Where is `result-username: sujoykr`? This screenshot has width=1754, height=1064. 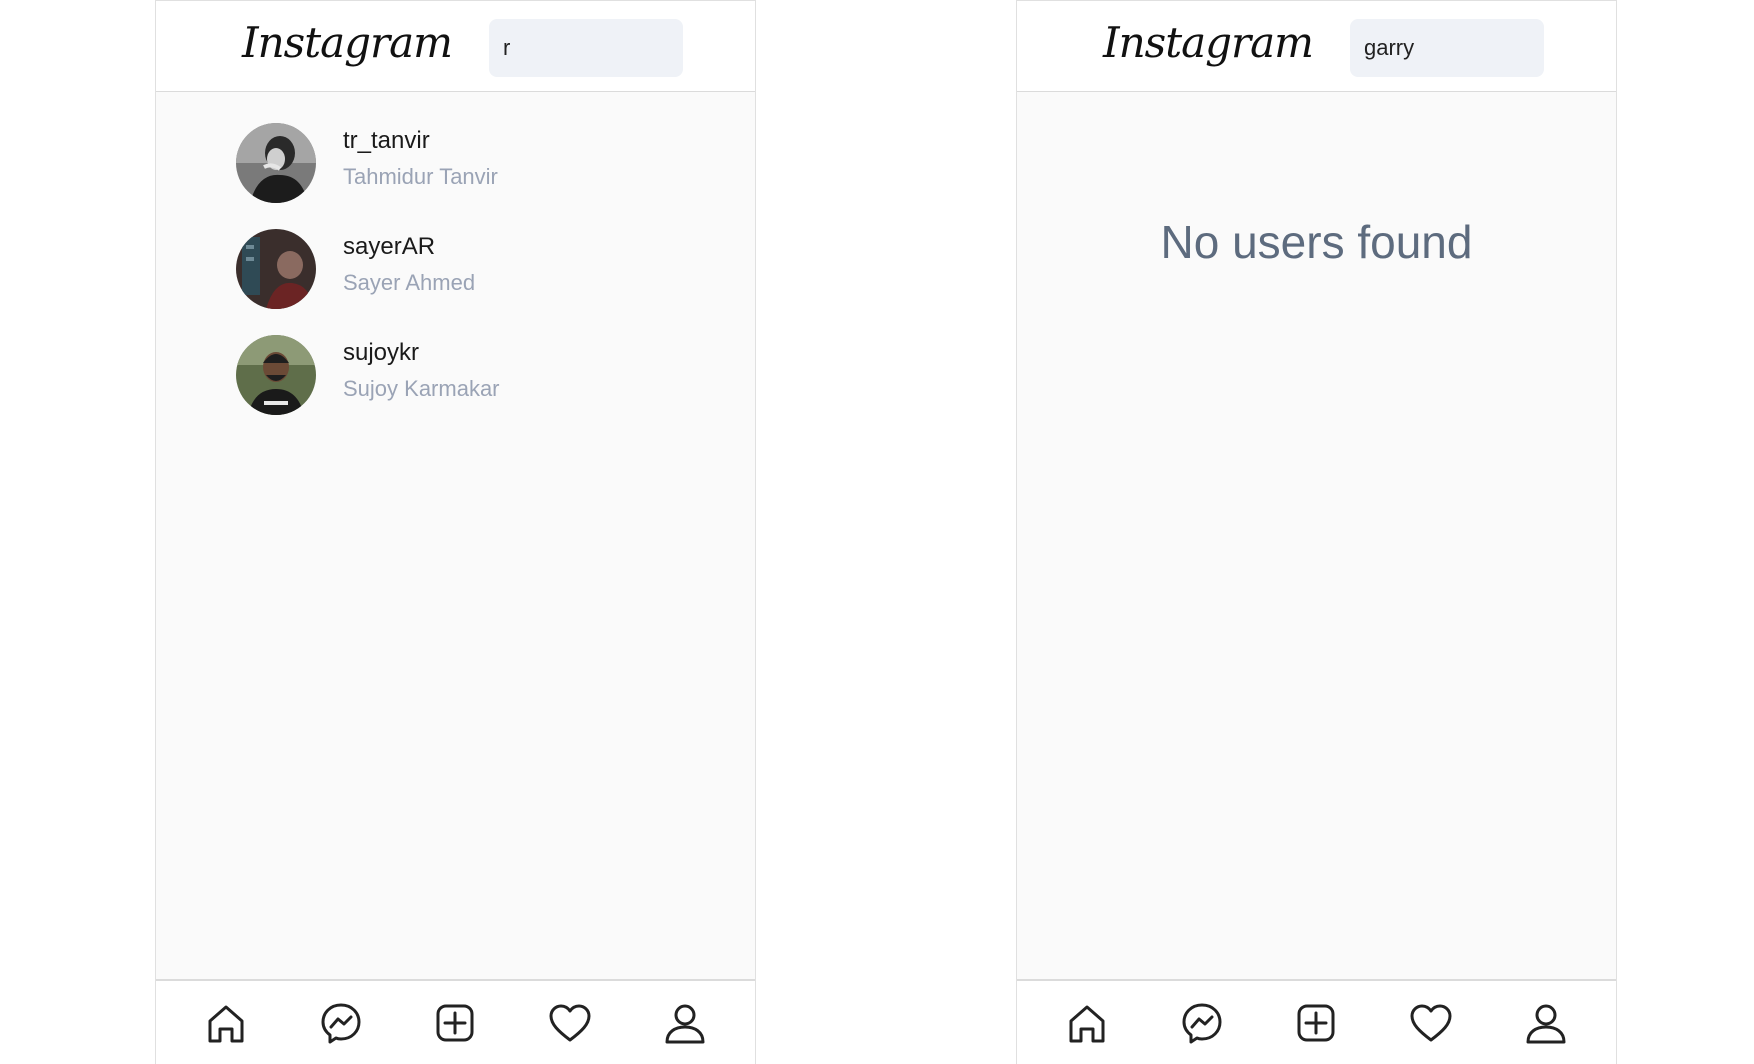
result-username: sujoykr is located at coordinates (381, 352).